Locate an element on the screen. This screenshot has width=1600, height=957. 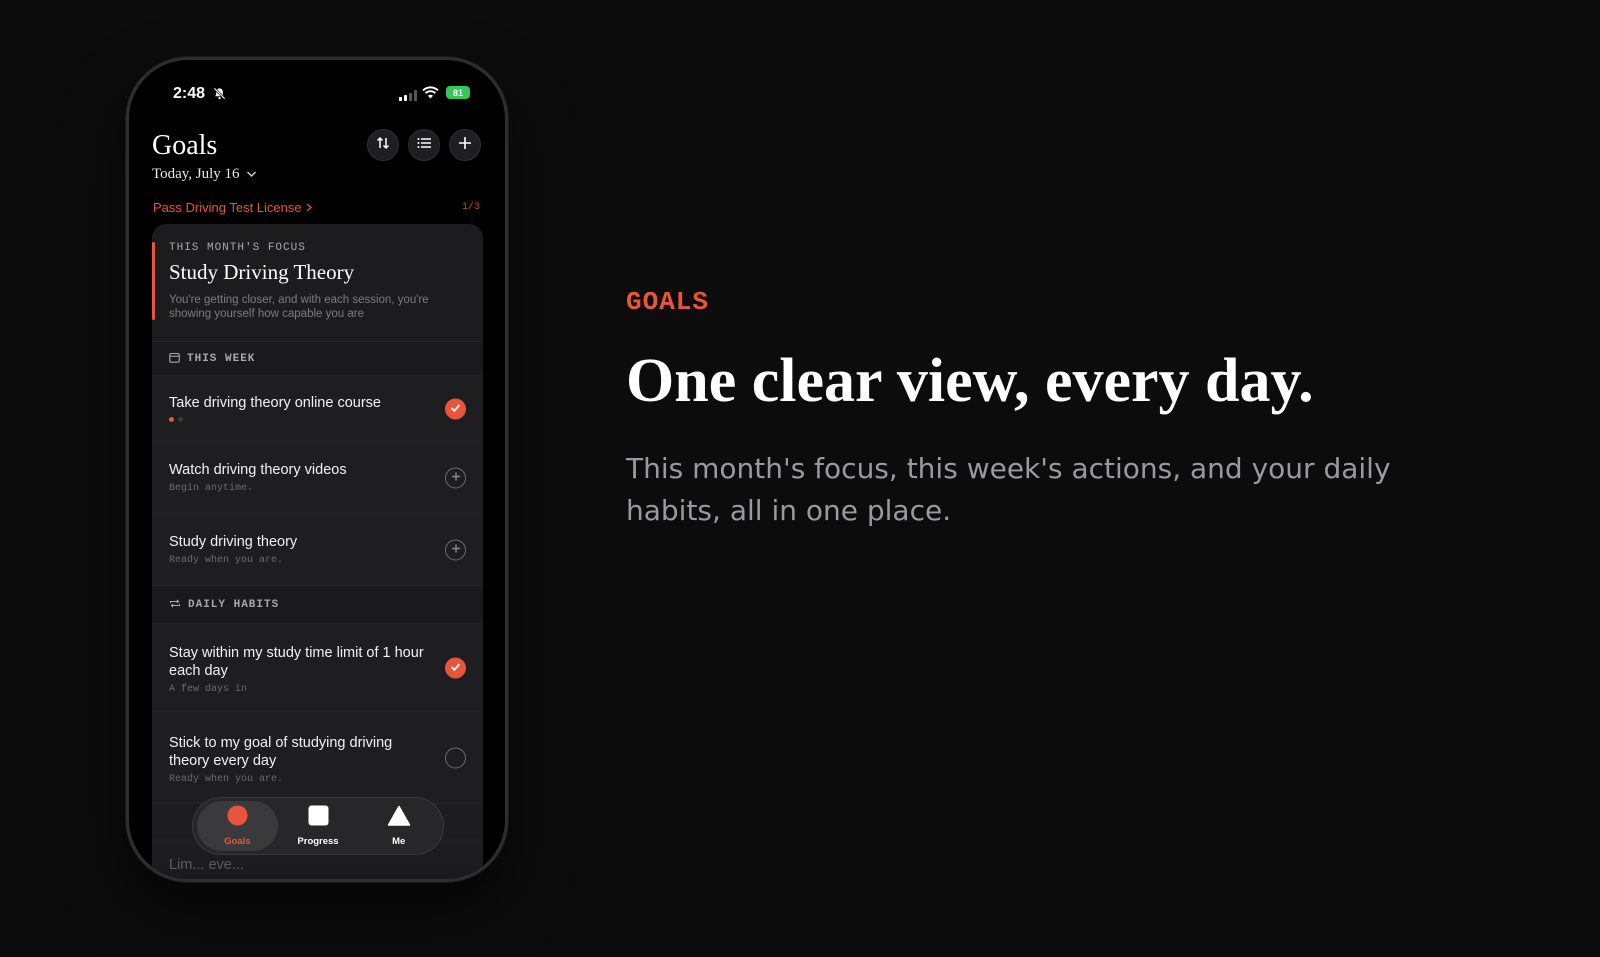
page-title: Goals is located at coordinates (185, 145).